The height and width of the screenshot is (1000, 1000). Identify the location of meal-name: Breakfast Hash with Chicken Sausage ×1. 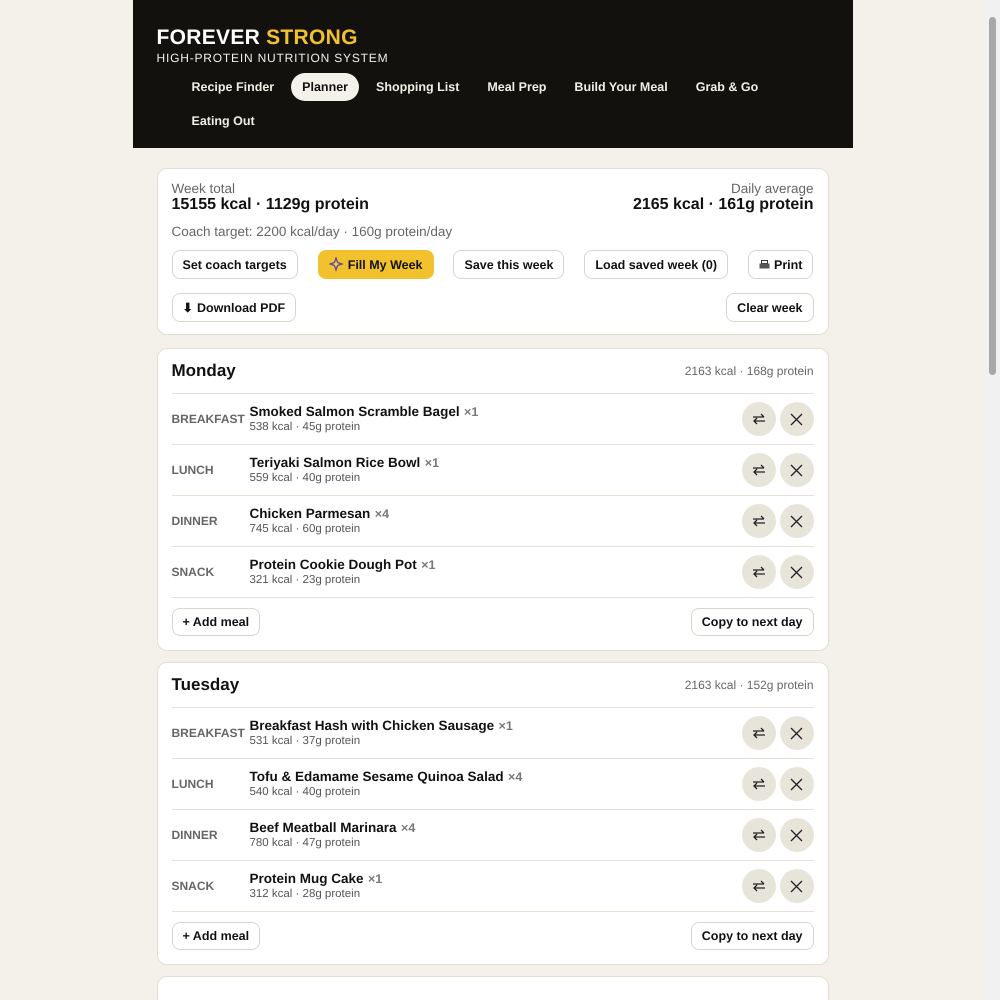
(382, 726).